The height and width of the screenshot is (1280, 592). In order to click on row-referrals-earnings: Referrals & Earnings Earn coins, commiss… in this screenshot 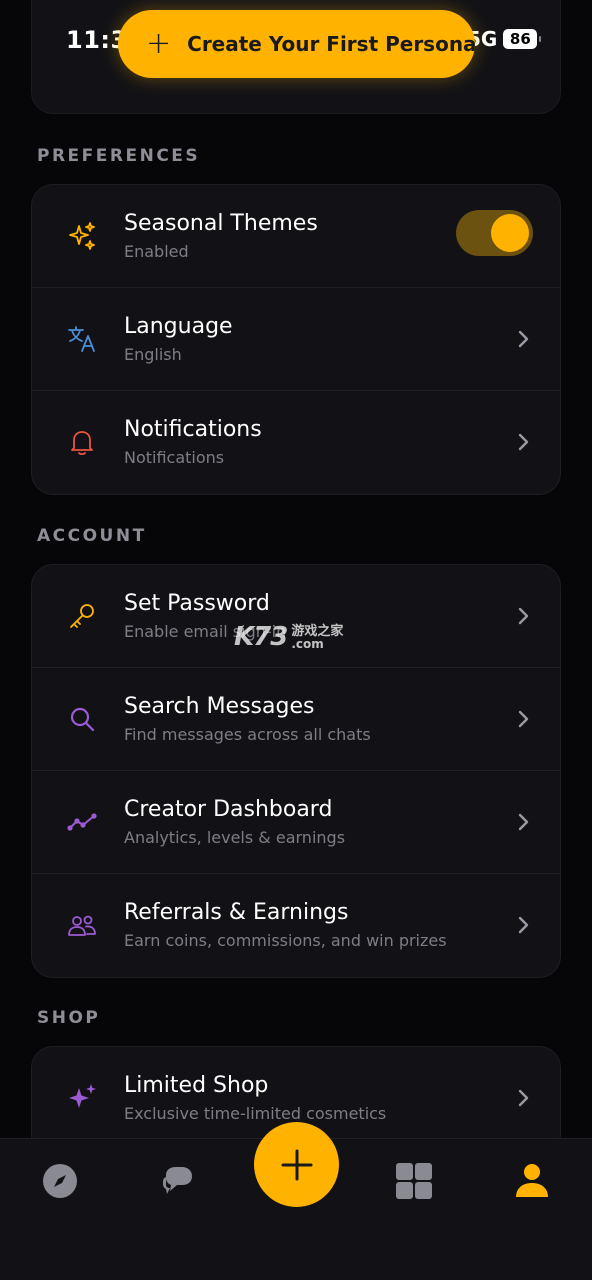, I will do `click(296, 925)`.